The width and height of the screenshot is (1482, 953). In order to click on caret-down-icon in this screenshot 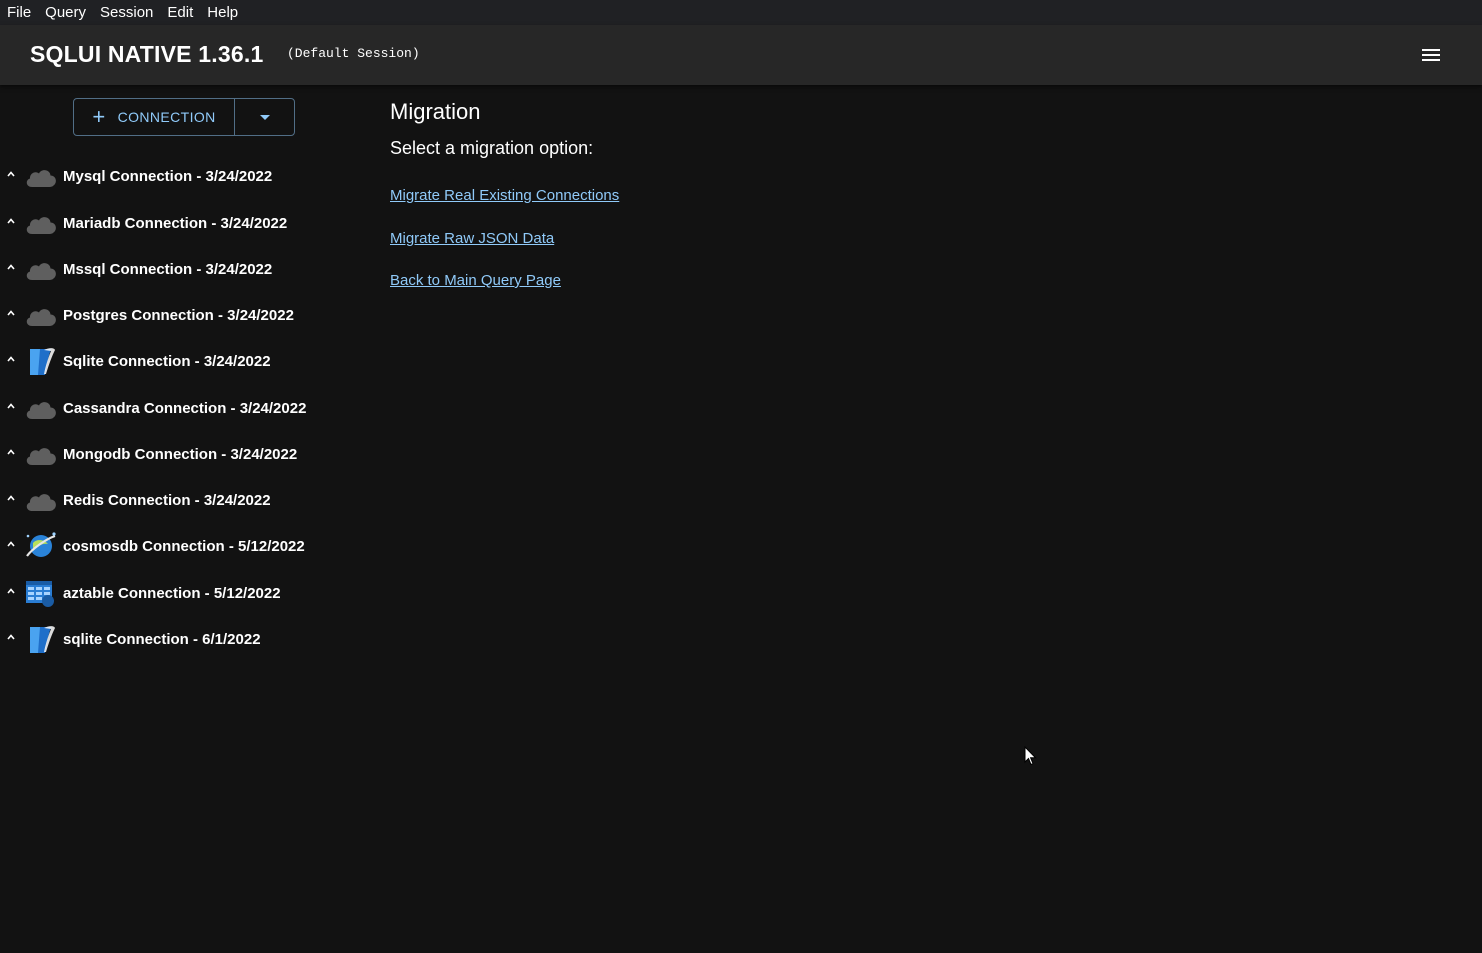, I will do `click(264, 117)`.